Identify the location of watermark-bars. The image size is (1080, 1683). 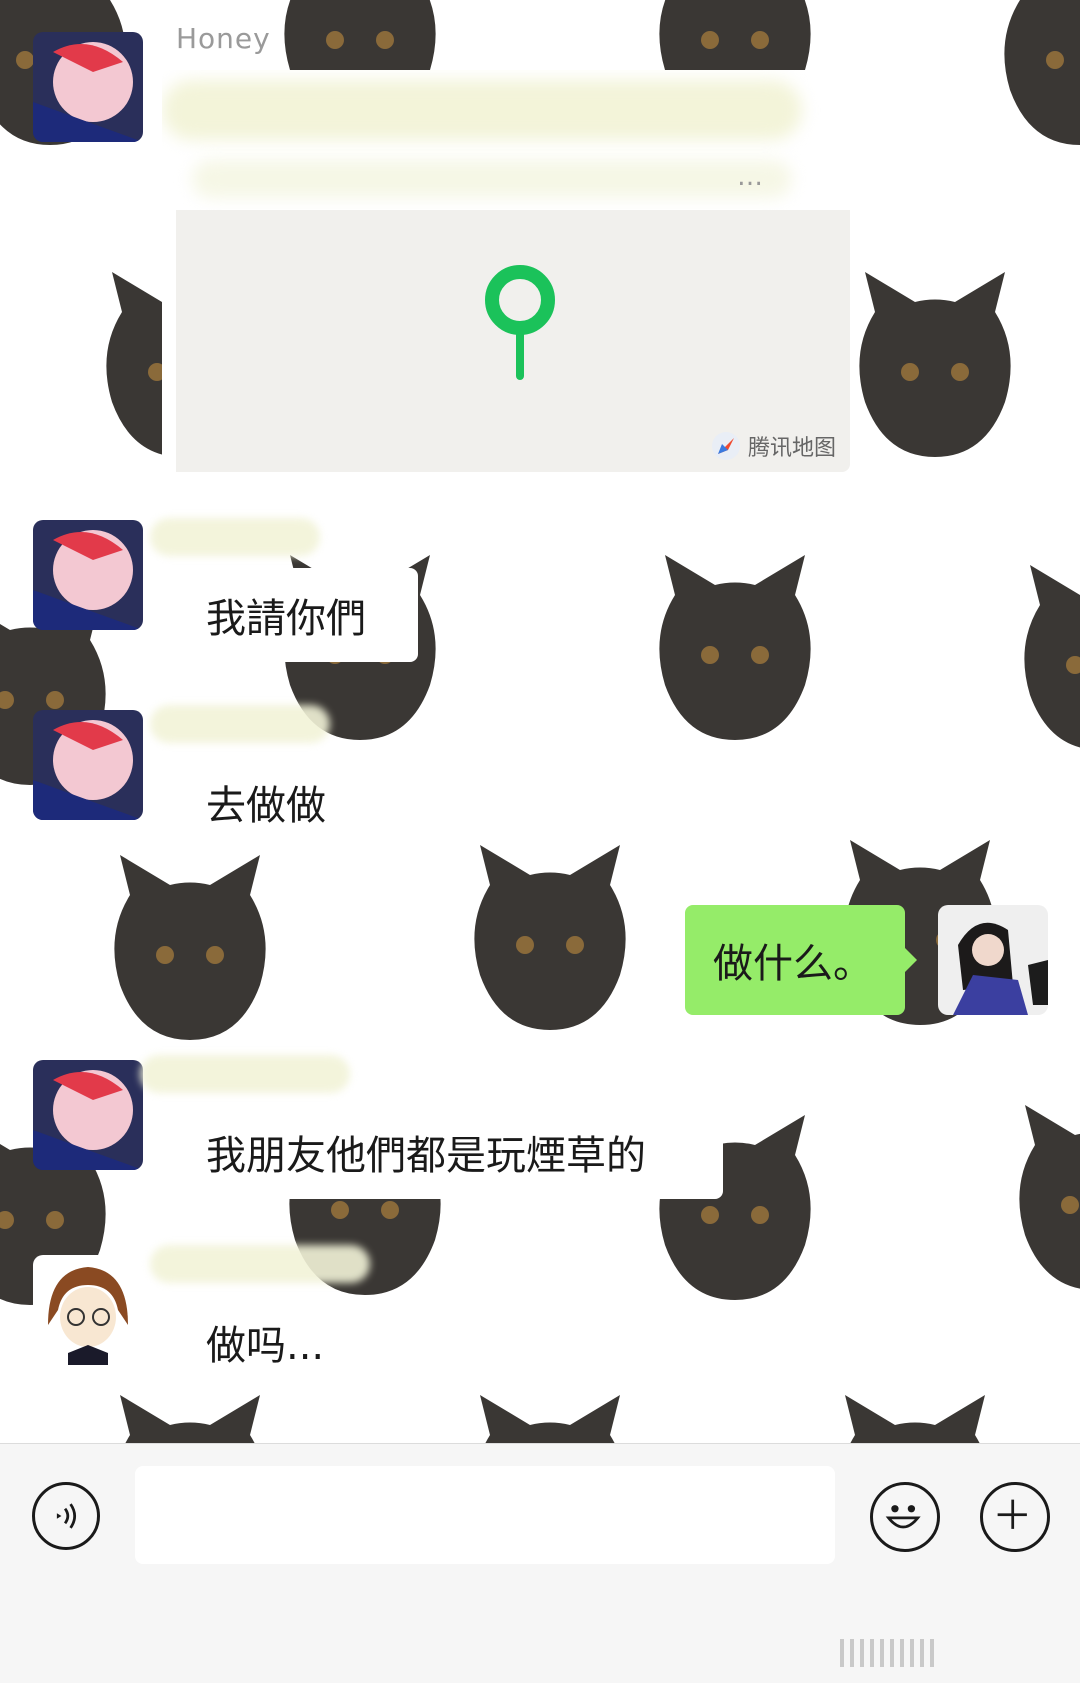
(887, 1653).